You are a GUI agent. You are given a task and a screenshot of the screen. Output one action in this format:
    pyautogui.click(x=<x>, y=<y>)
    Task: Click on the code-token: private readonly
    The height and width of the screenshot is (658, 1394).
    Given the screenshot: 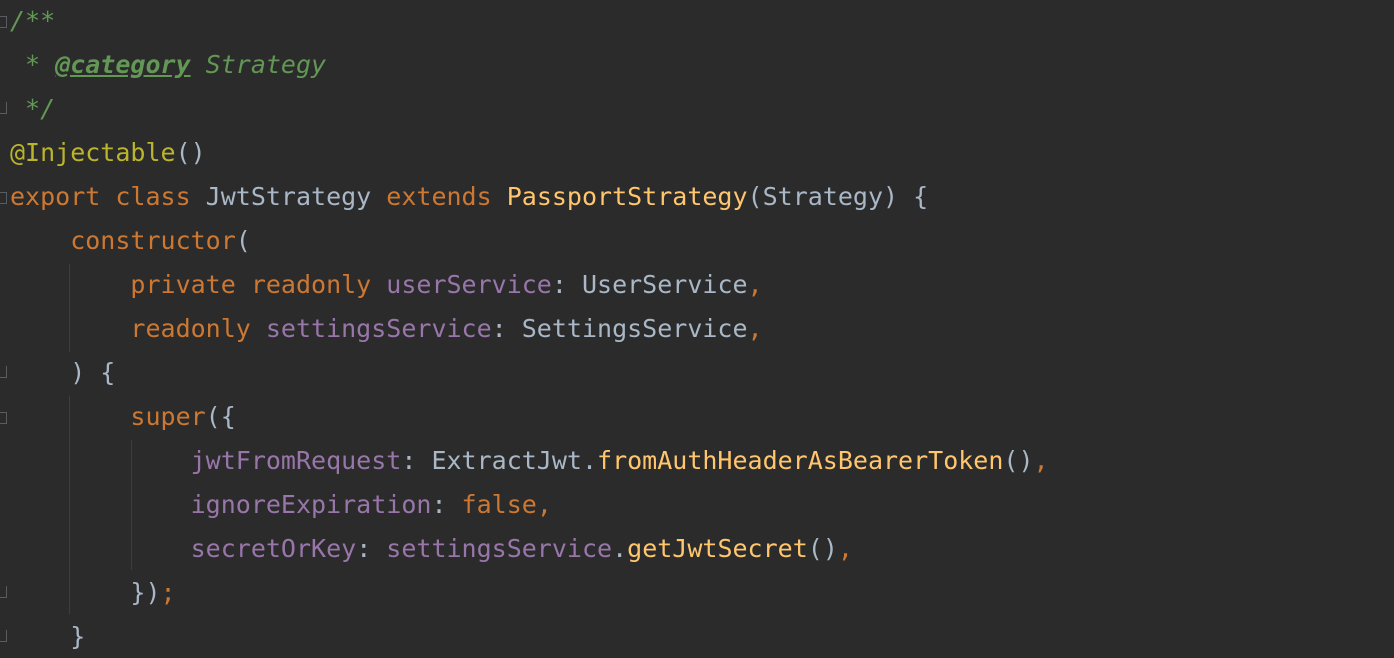 What is the action you would take?
    pyautogui.click(x=198, y=284)
    